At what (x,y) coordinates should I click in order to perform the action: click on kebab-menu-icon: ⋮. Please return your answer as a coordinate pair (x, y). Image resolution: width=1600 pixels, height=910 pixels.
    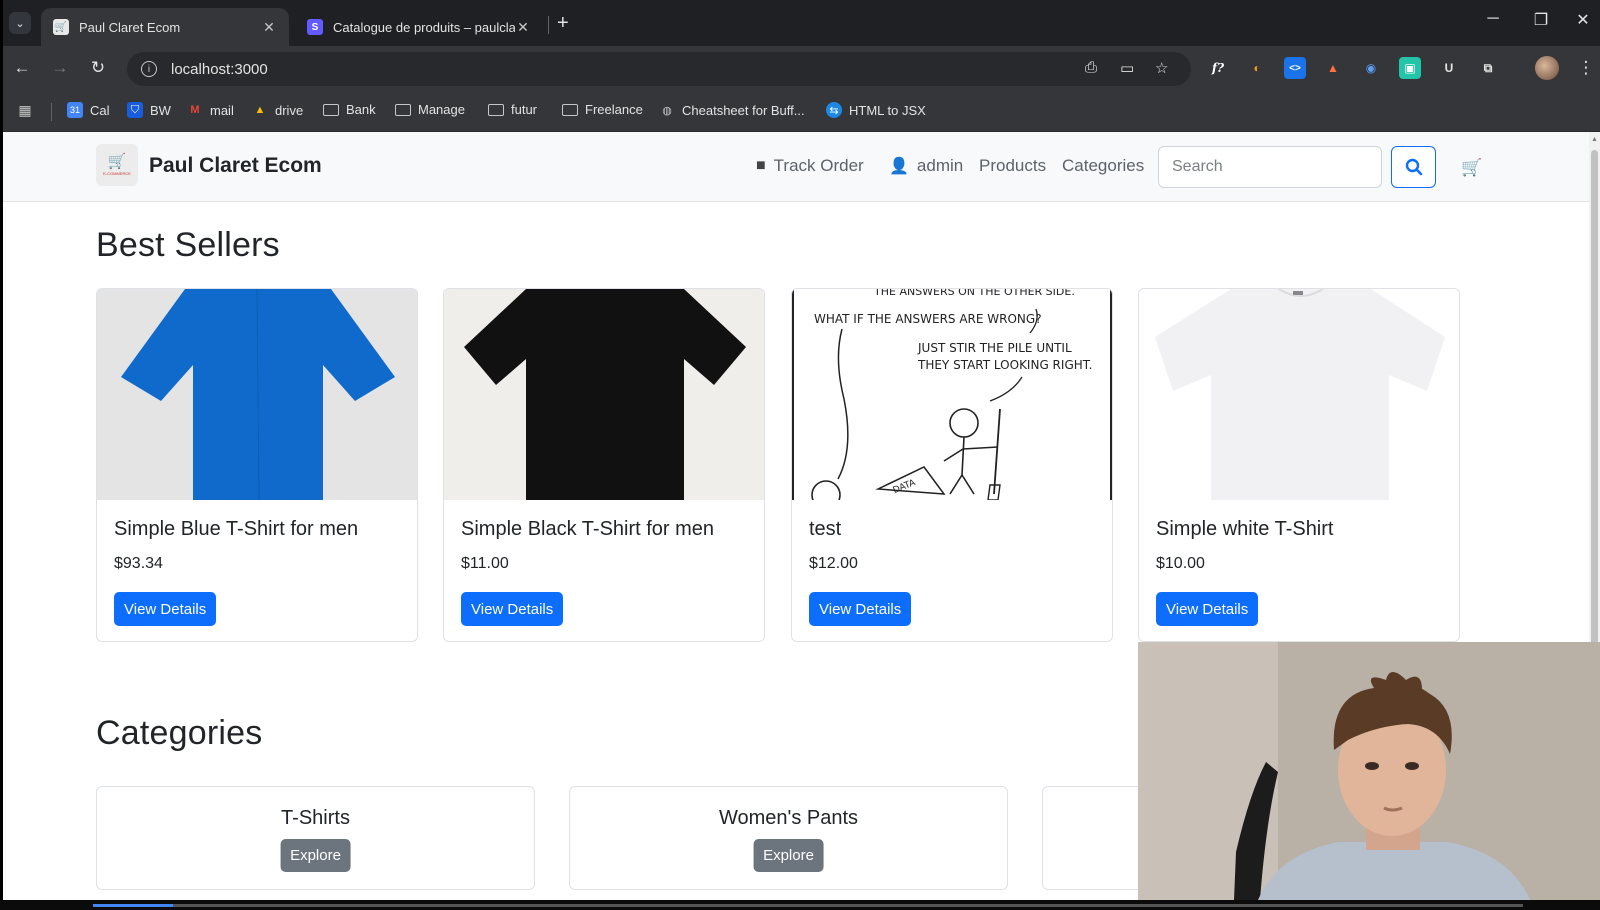
    Looking at the image, I should click on (1586, 68).